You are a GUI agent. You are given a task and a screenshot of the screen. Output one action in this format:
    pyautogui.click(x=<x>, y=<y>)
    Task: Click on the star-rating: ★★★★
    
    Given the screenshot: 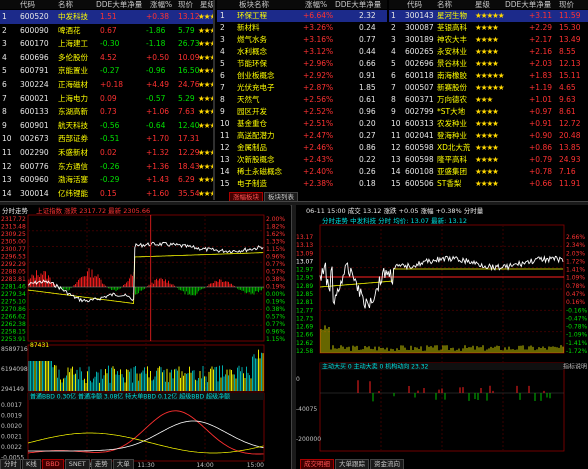 What is the action you would take?
    pyautogui.click(x=487, y=63)
    